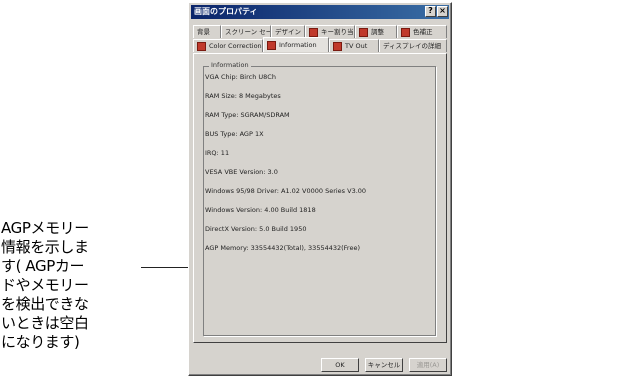 The height and width of the screenshot is (378, 642). What do you see at coordinates (203, 31) in the screenshot?
I see `tab-label: 背景` at bounding box center [203, 31].